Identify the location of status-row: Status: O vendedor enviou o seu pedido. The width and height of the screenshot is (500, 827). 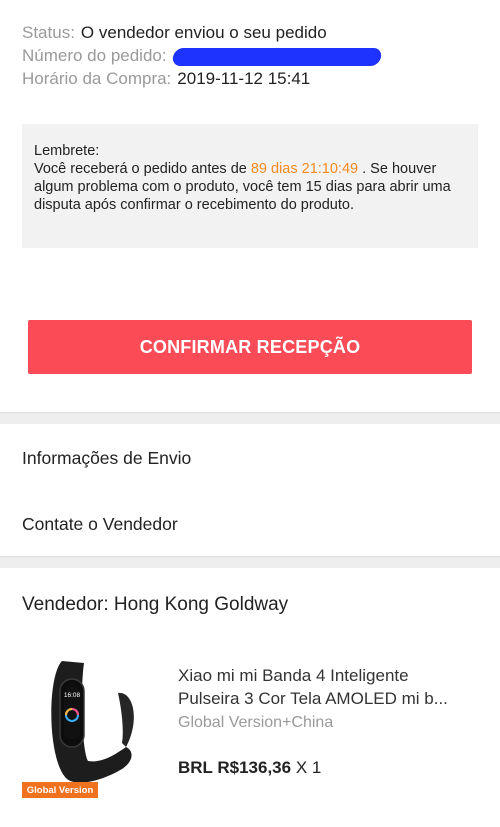
(201, 33).